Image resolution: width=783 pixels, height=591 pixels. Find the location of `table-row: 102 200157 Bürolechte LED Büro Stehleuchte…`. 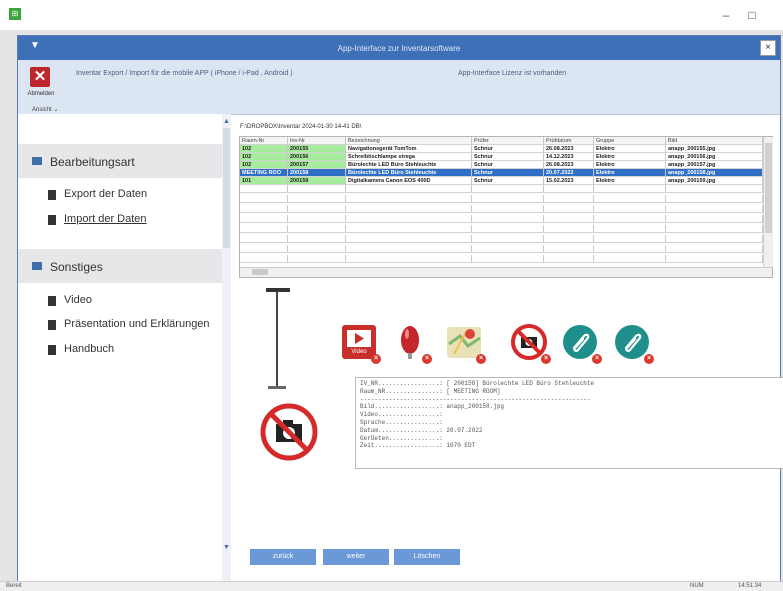

table-row: 102 200157 Bürolechte LED Büro Stehleuchte… is located at coordinates (506, 165).